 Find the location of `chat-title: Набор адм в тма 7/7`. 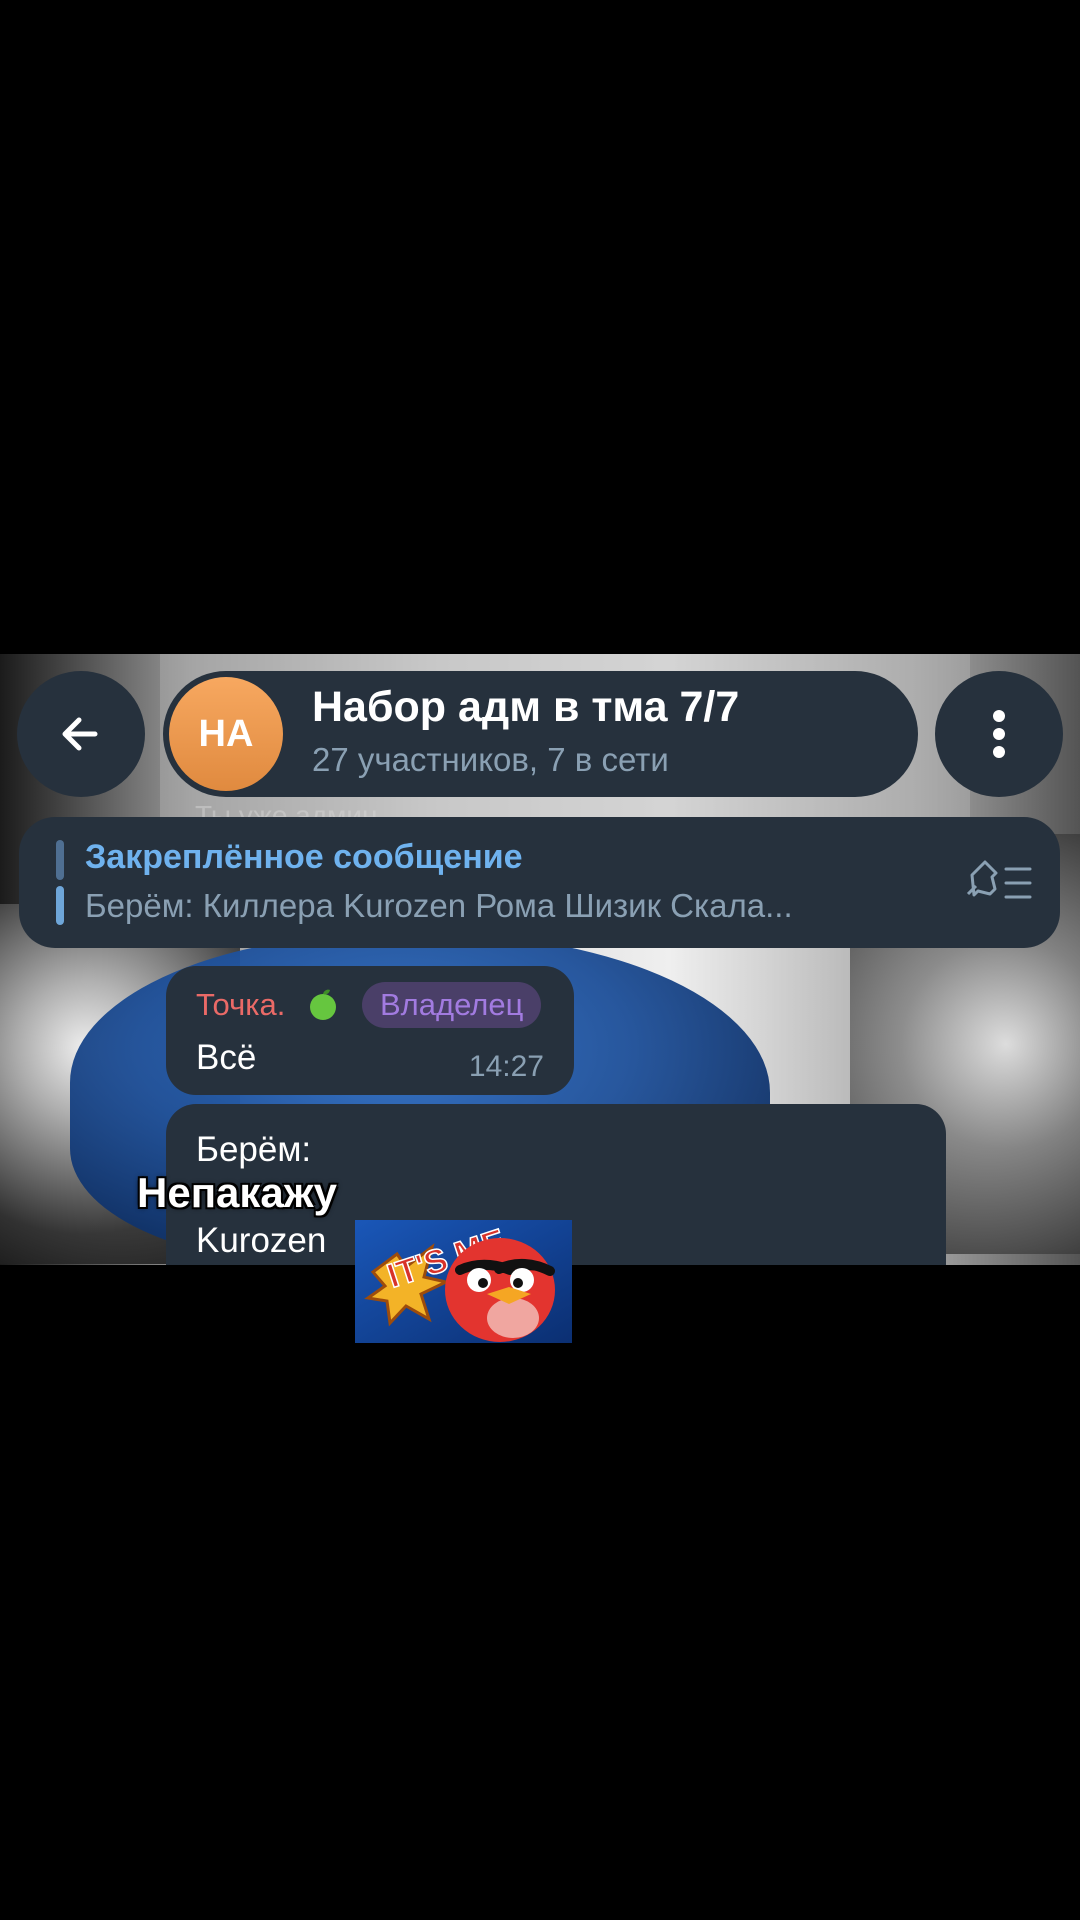

chat-title: Набор адм в тма 7/7 is located at coordinates (526, 707).